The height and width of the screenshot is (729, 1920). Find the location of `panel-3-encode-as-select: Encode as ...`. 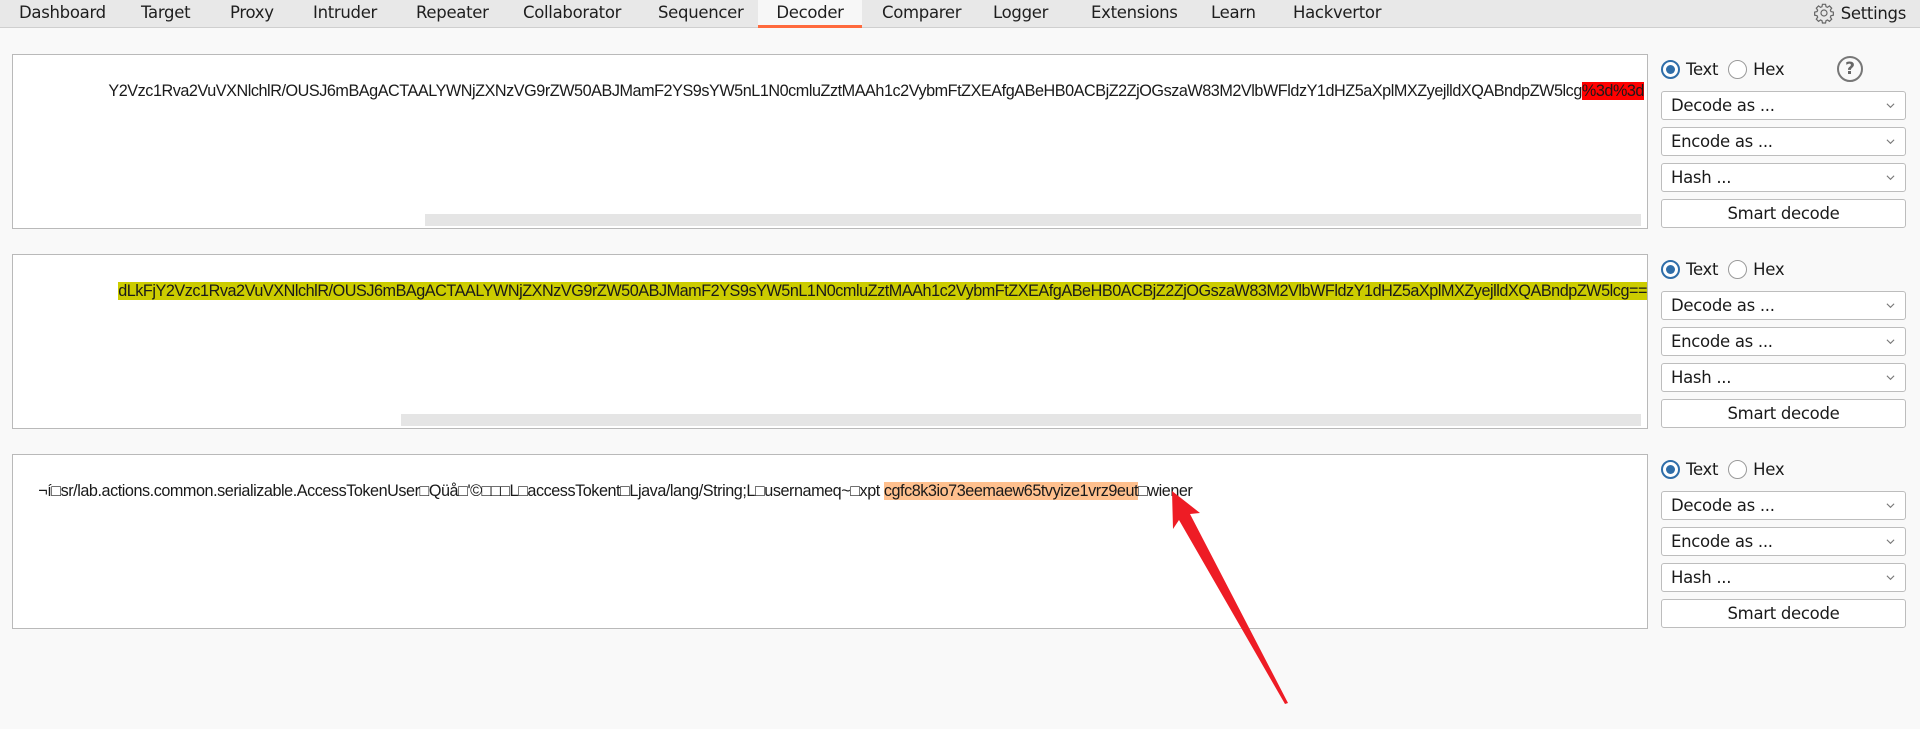

panel-3-encode-as-select: Encode as ... is located at coordinates (1783, 541).